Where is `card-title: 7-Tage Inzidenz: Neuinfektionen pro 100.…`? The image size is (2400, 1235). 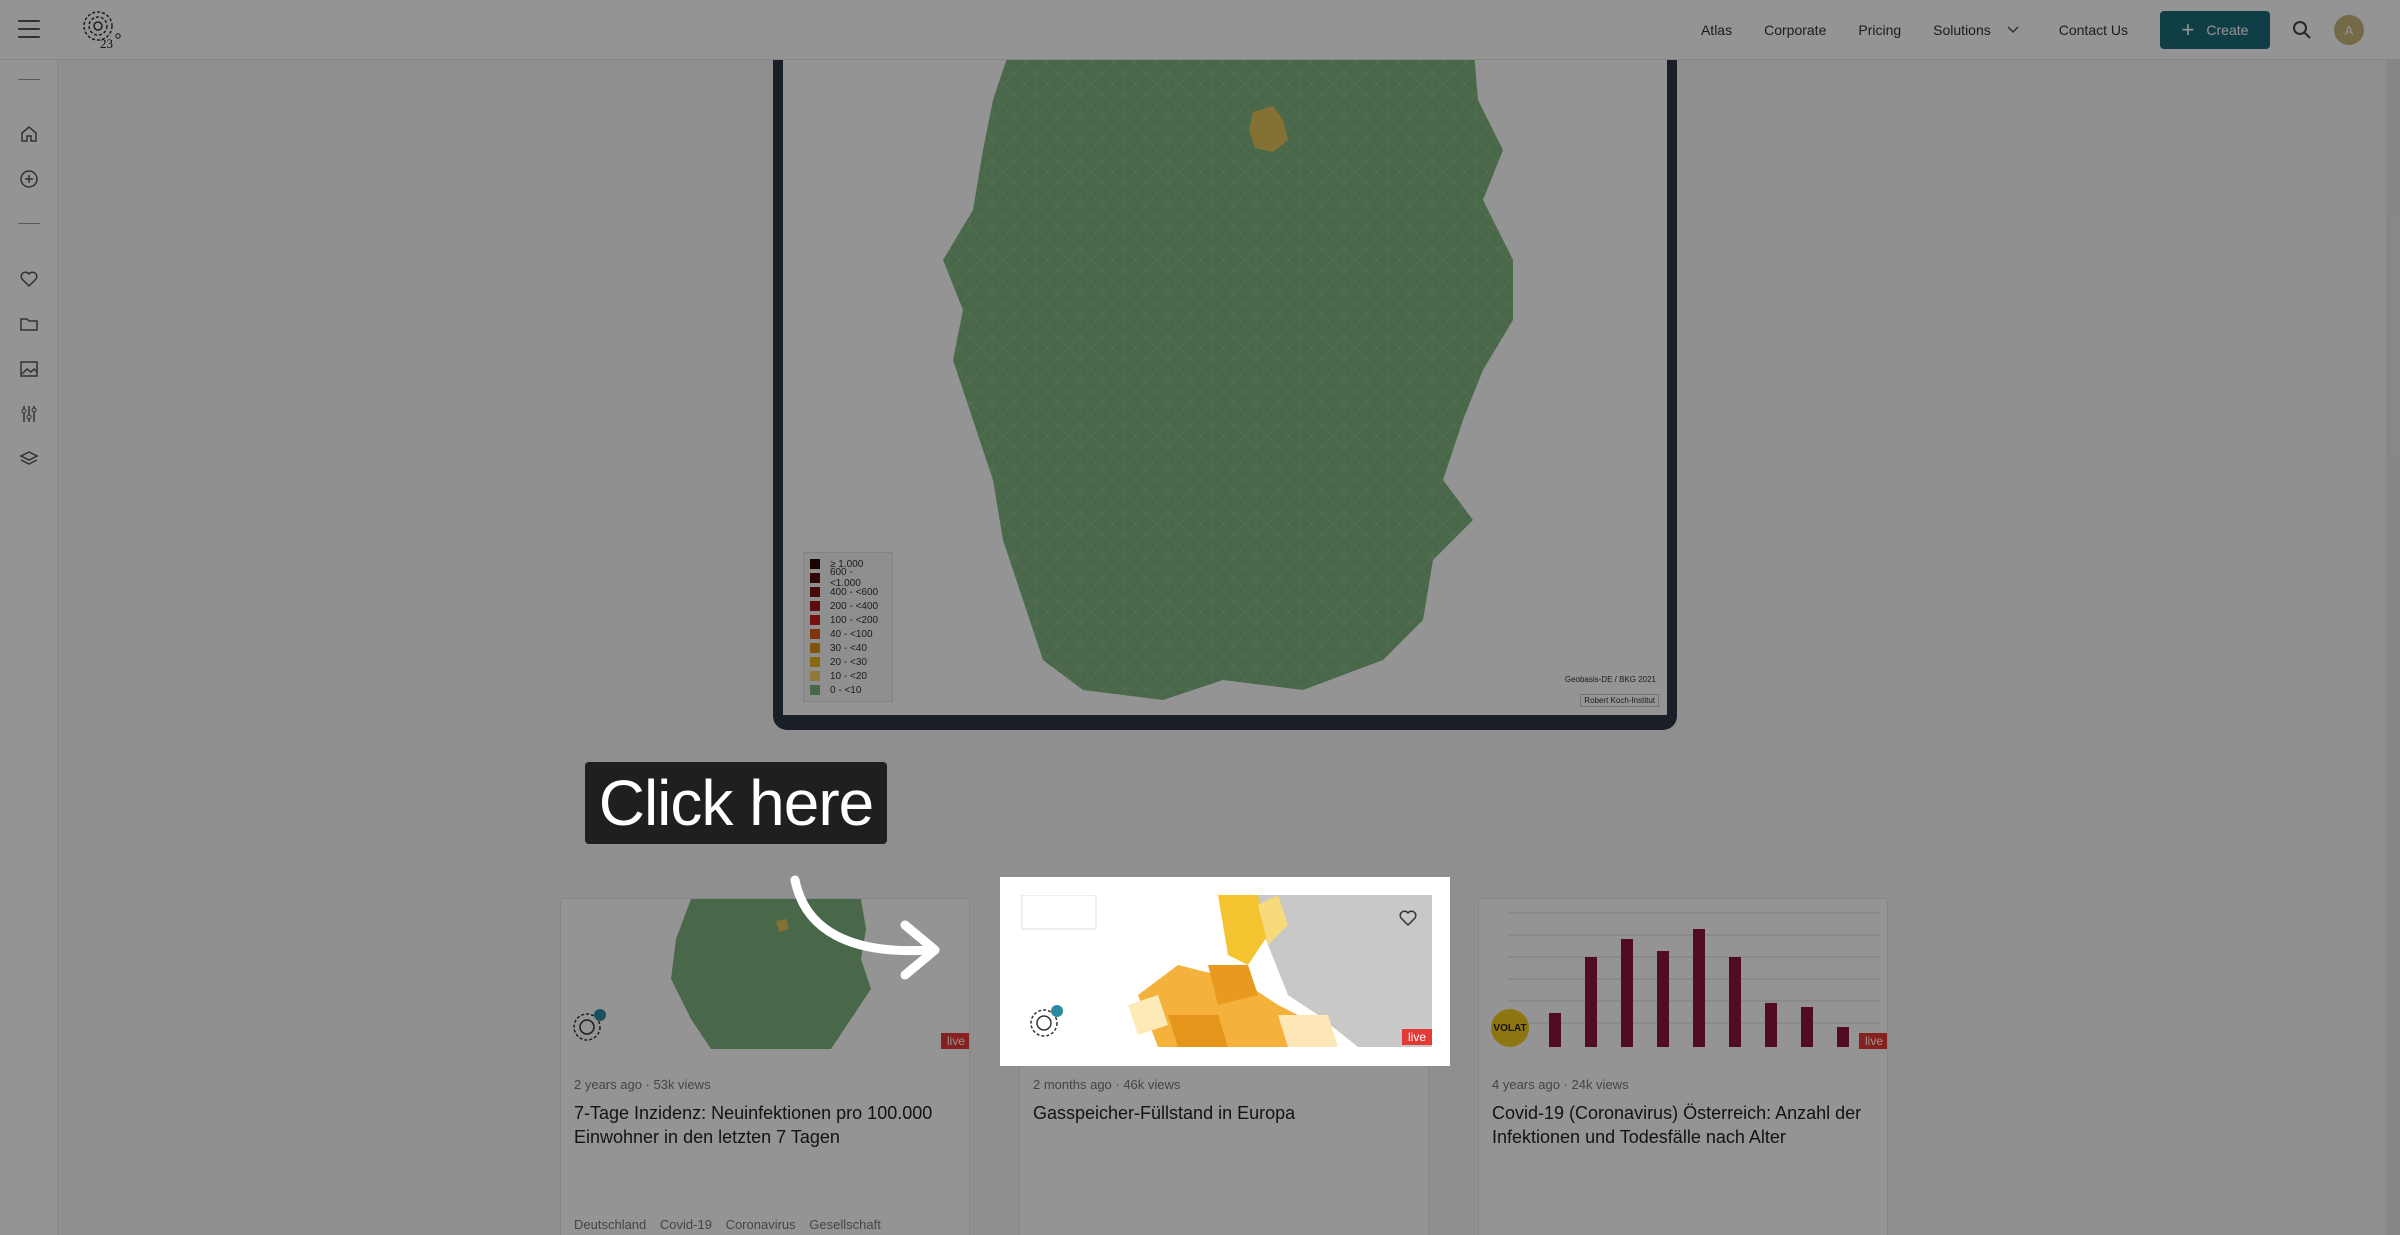 card-title: 7-Tage Inzidenz: Neuinfektionen pro 100.… is located at coordinates (766, 1125).